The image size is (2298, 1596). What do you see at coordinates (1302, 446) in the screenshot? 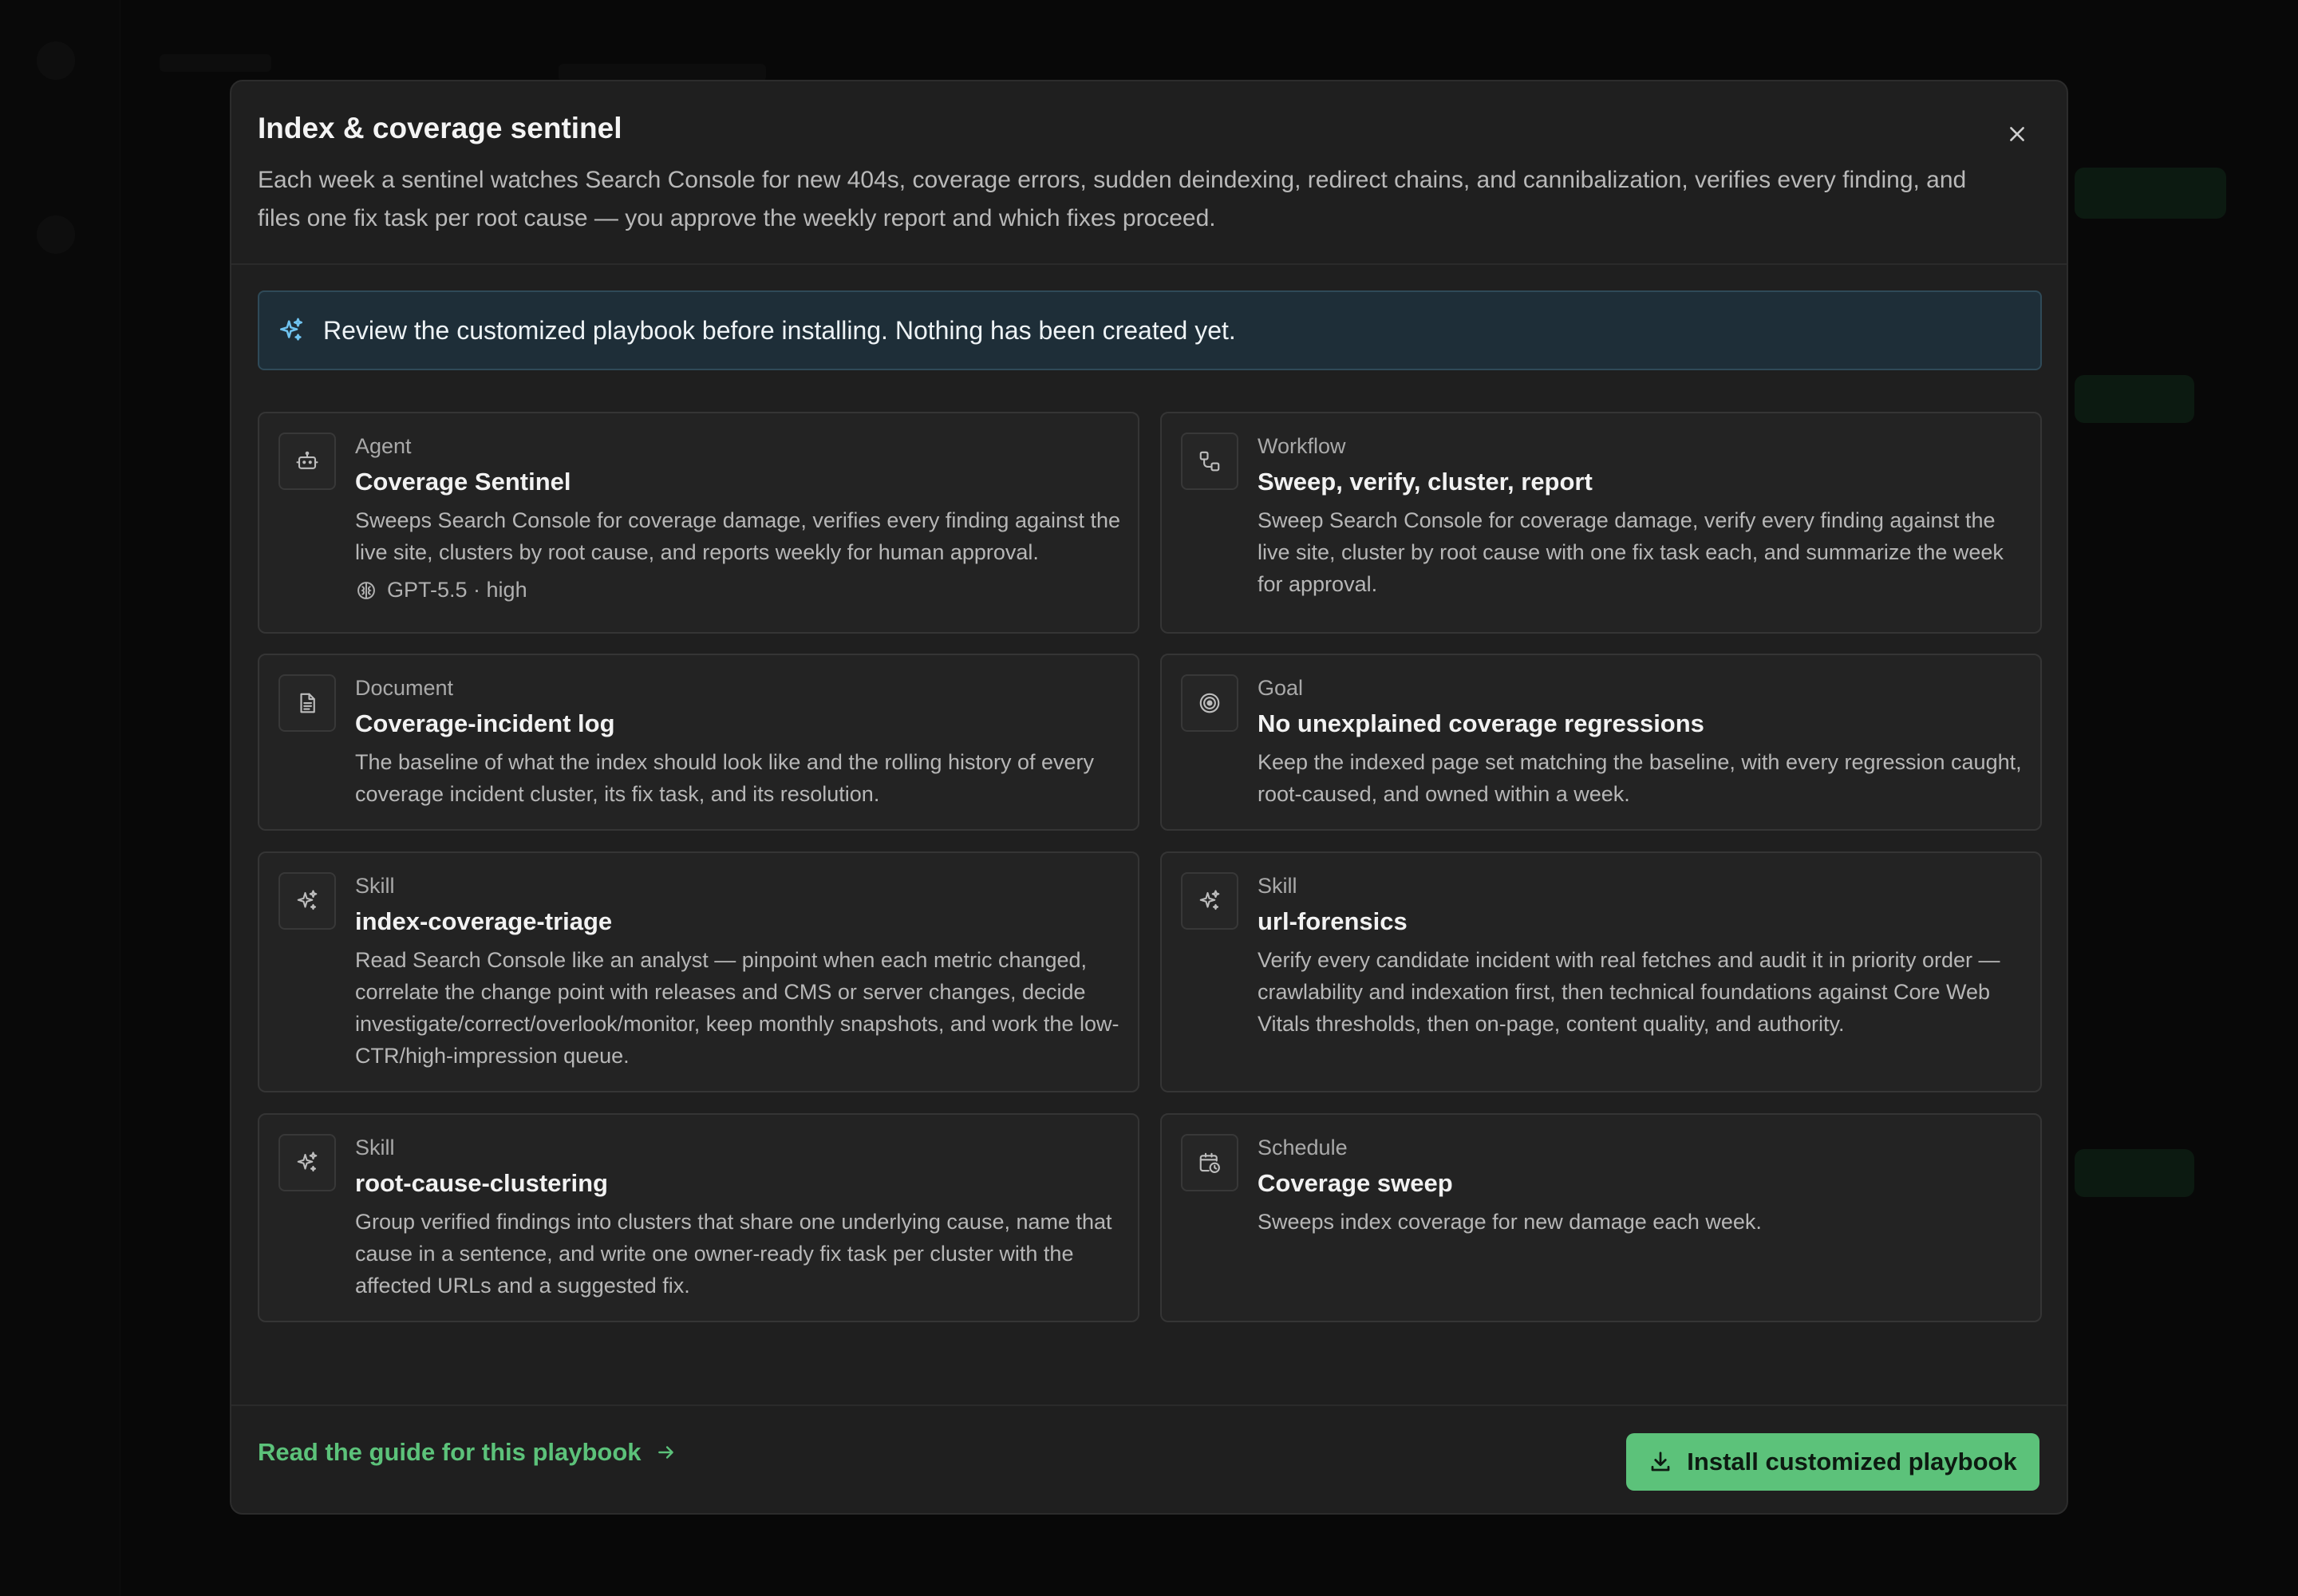
I see `card-type: Workflow` at bounding box center [1302, 446].